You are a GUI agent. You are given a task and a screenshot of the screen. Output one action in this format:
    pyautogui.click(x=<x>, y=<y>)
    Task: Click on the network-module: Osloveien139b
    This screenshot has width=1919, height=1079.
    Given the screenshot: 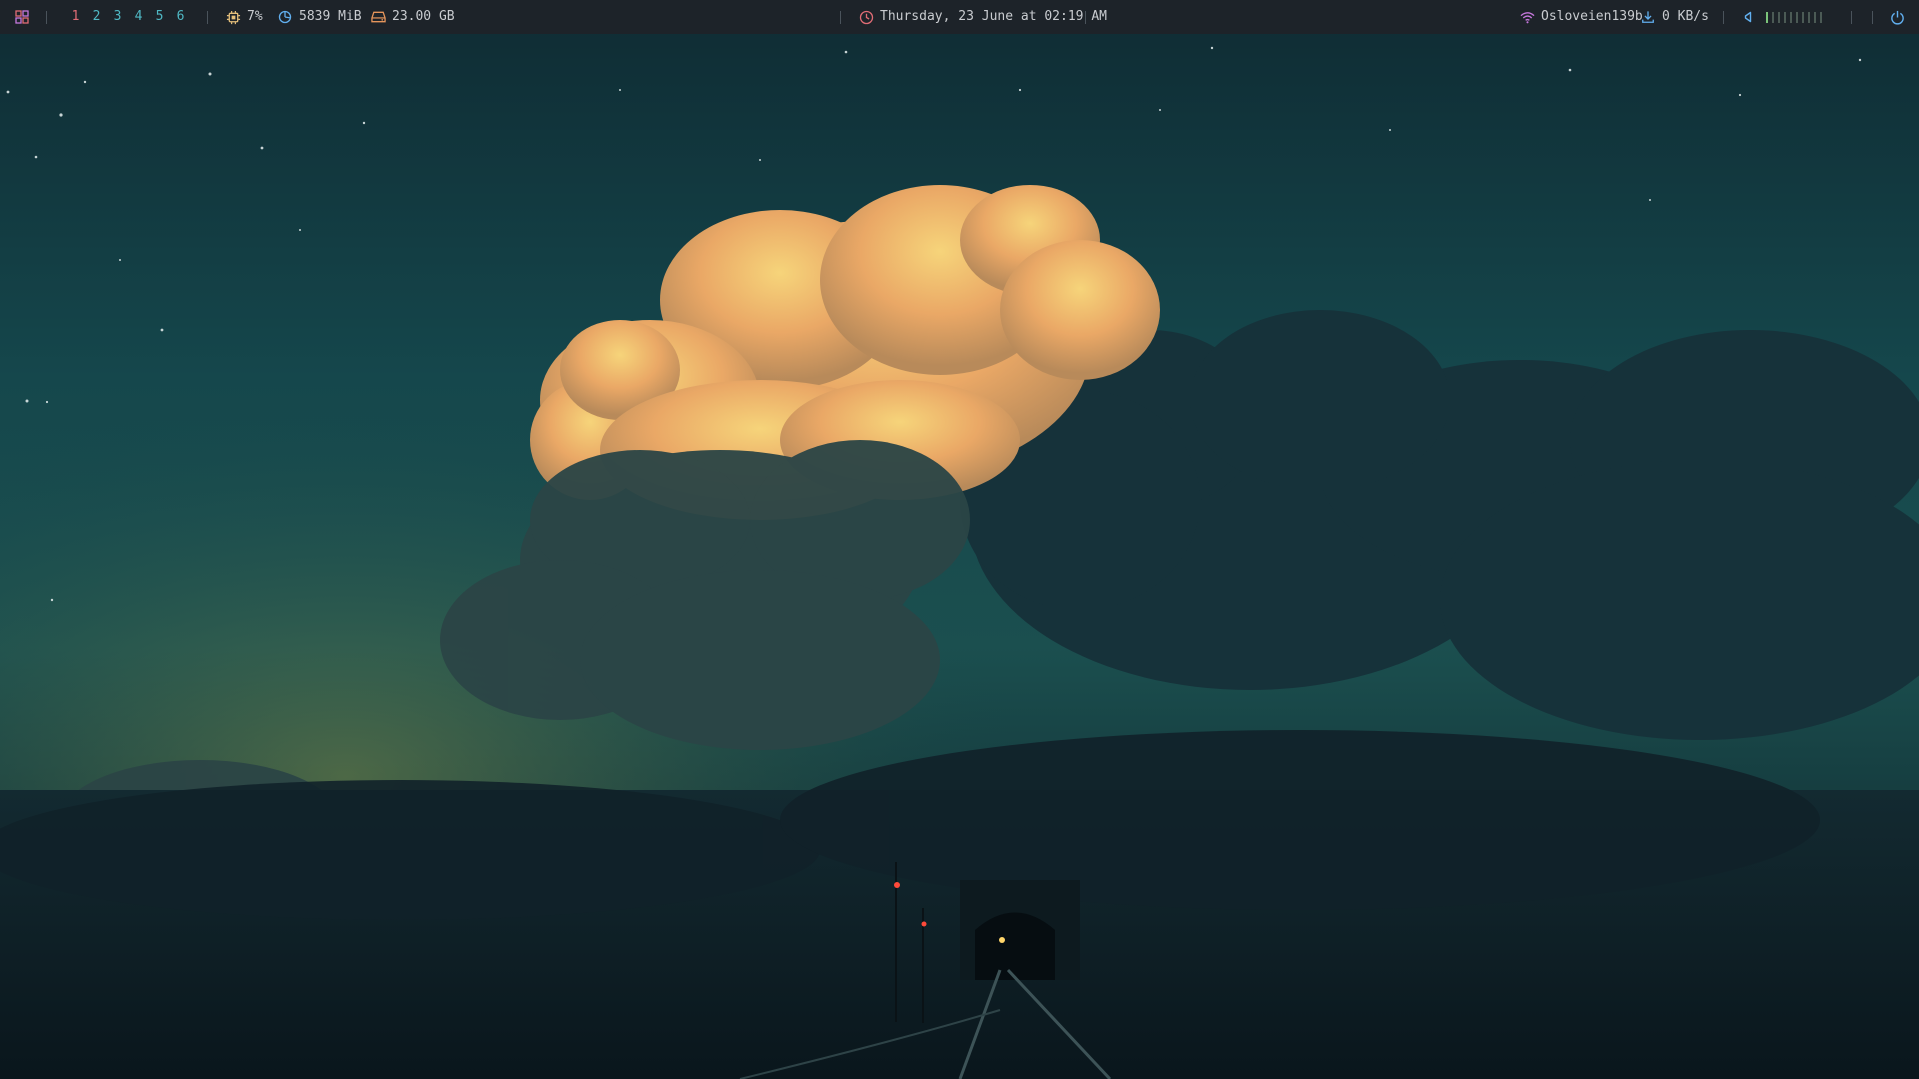 What is the action you would take?
    pyautogui.click(x=1581, y=17)
    